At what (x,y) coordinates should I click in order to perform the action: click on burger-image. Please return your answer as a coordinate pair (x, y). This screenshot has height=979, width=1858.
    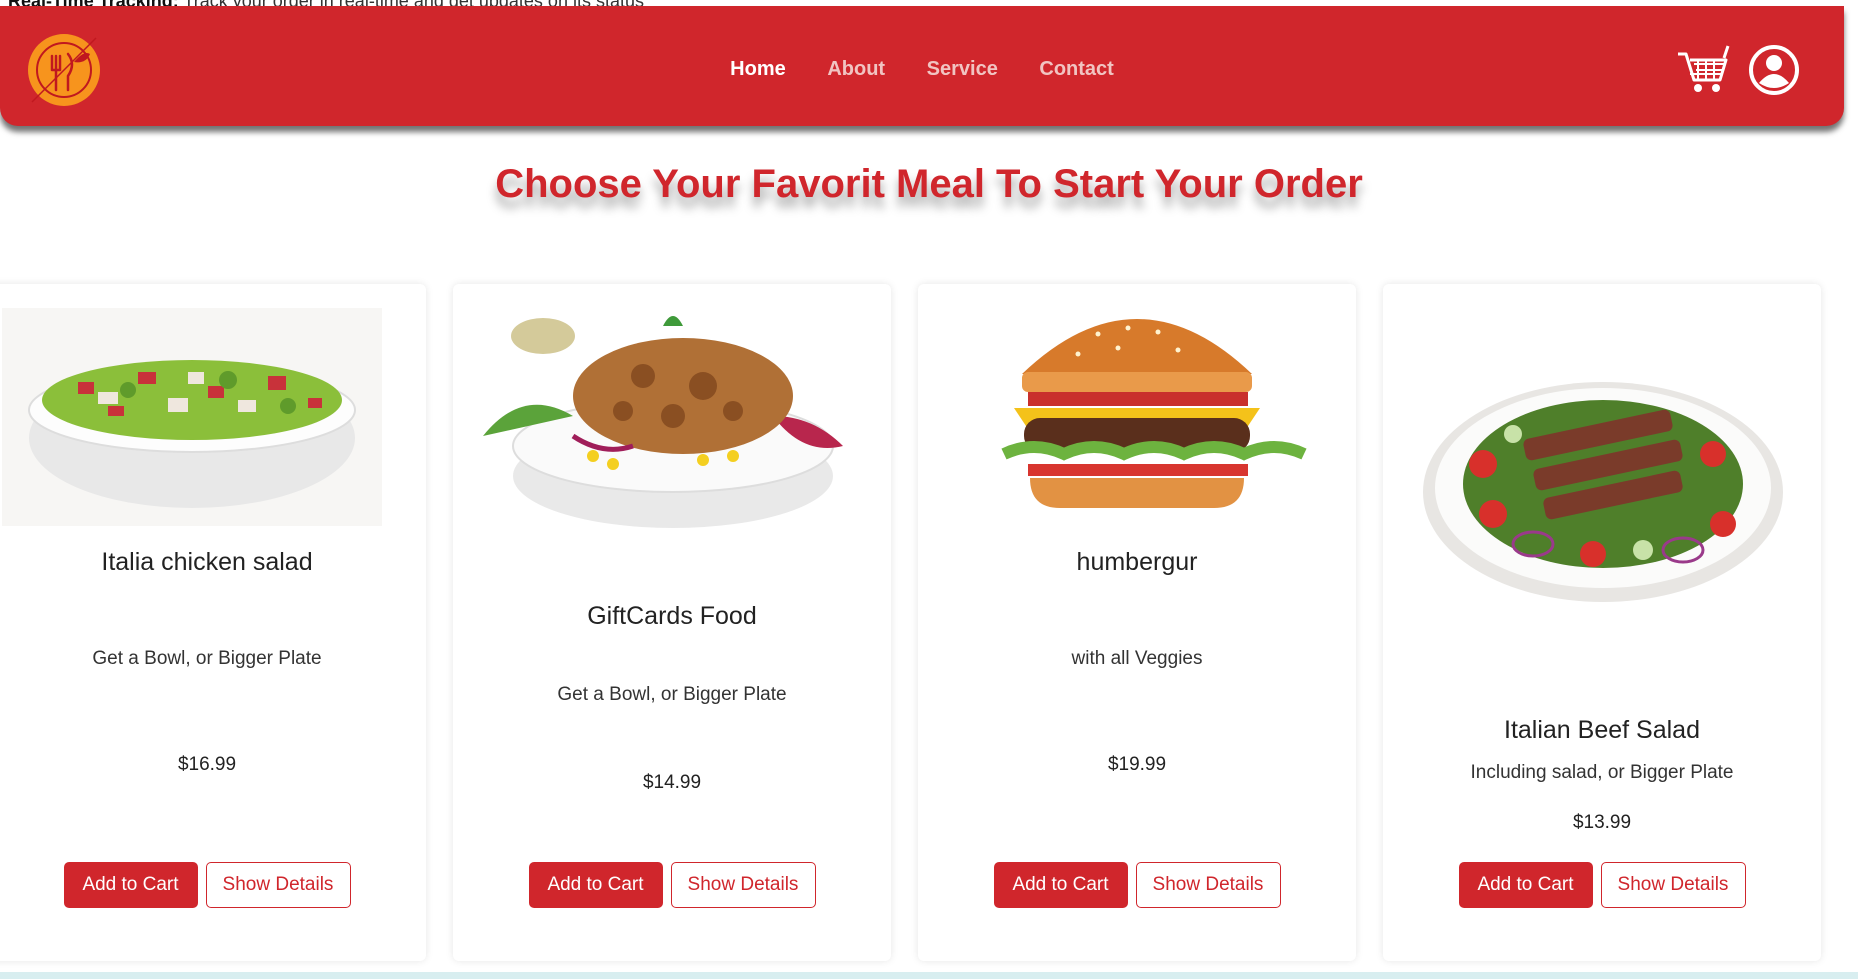
    Looking at the image, I should click on (1154, 413).